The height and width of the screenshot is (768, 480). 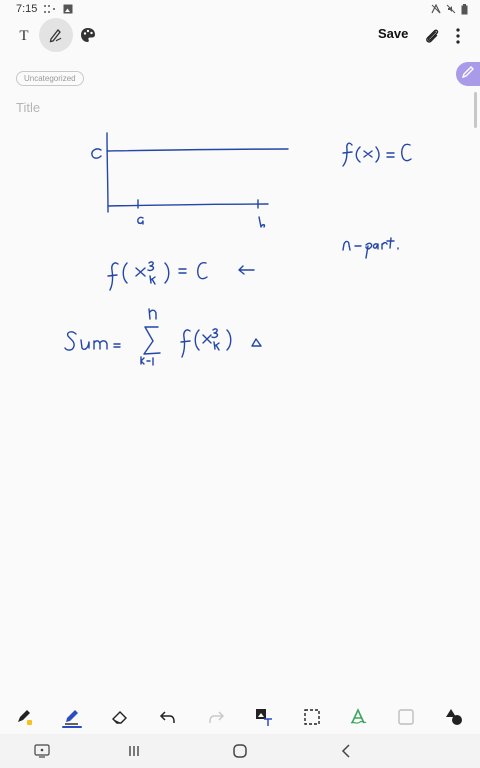 I want to click on pen-icon-floating, so click(x=468, y=74).